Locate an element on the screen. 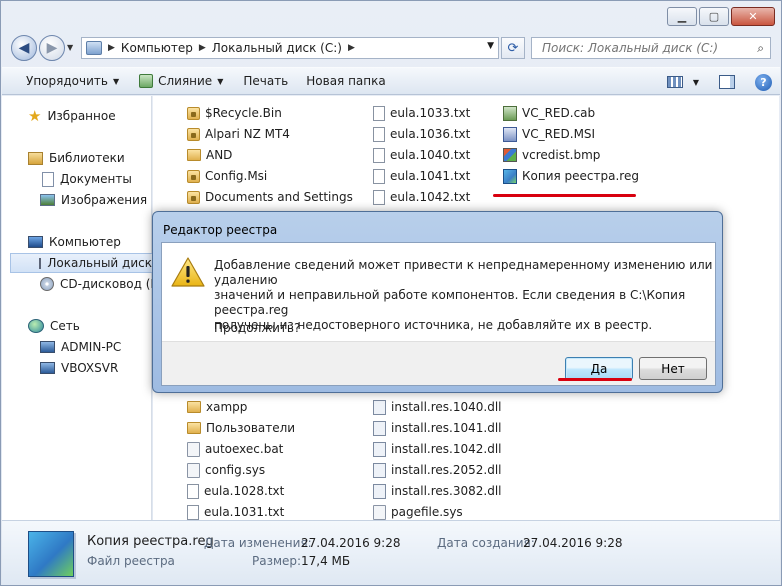  file-item: pagefile.sys is located at coordinates (418, 512).